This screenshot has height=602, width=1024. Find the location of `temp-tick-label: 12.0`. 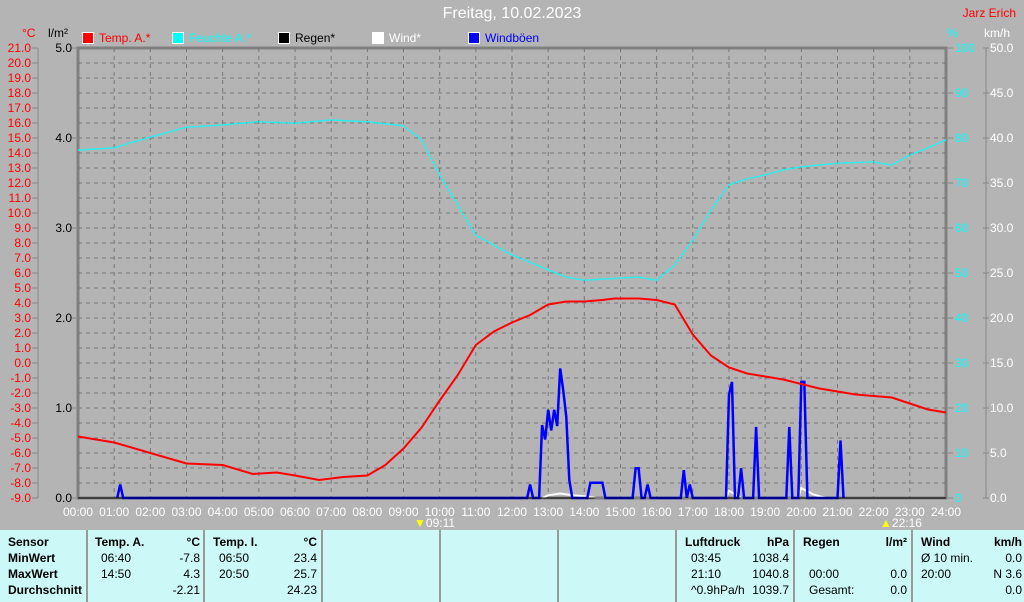

temp-tick-label: 12.0 is located at coordinates (20, 183).